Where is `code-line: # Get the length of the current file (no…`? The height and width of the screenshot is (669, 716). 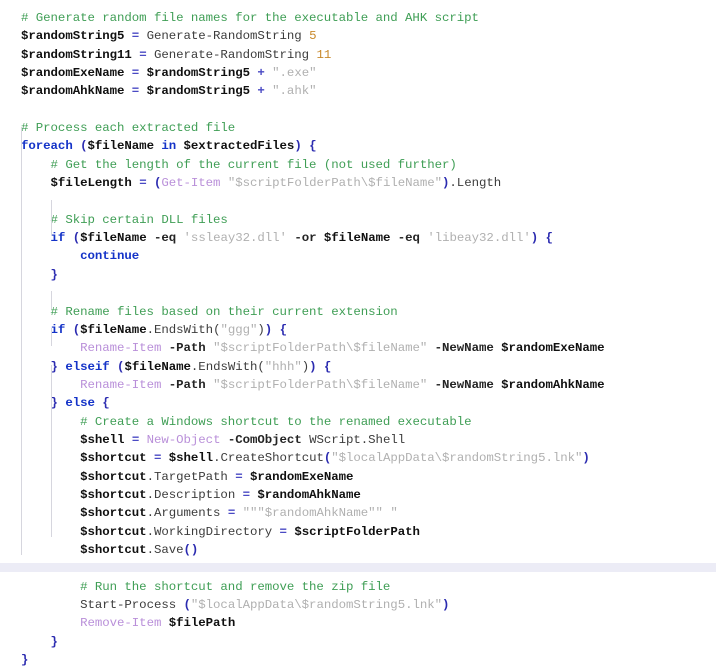
code-line: # Get the length of the current file (no… is located at coordinates (358, 165).